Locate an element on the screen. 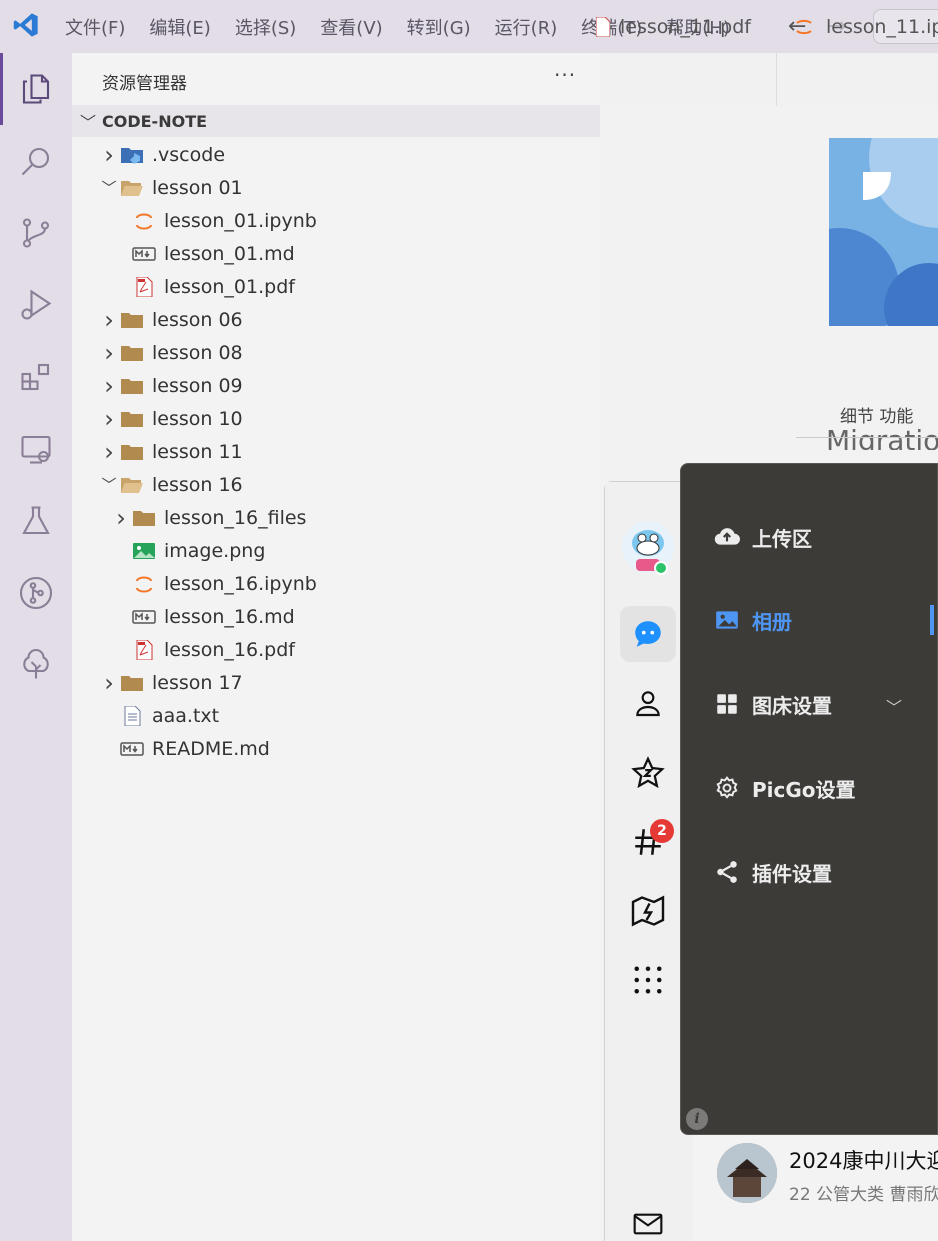 The width and height of the screenshot is (938, 1241). info-icon: i is located at coordinates (697, 1119).